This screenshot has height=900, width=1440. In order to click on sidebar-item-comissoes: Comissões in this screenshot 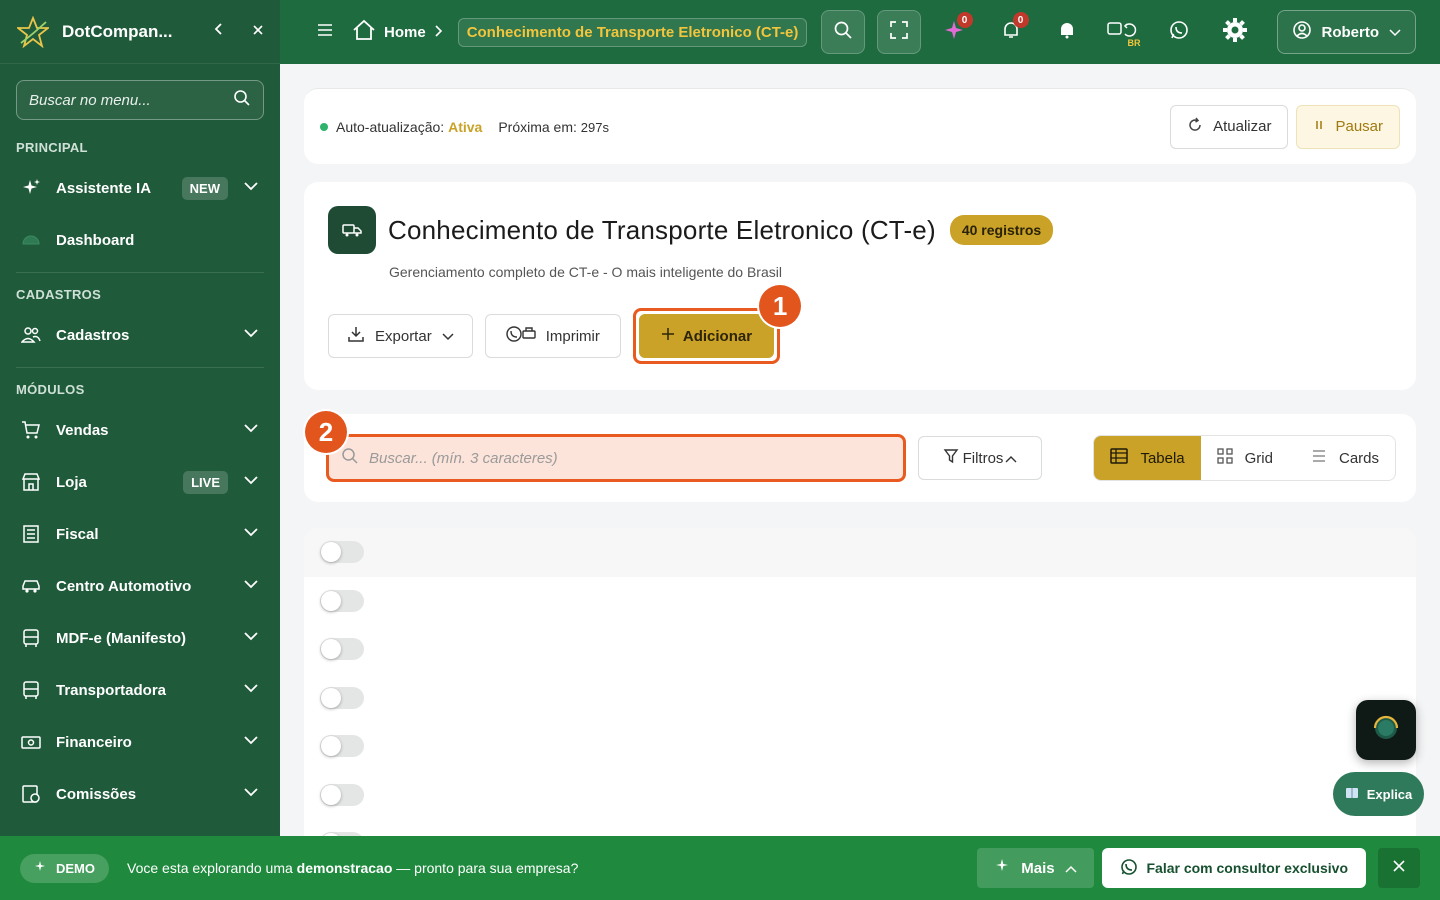, I will do `click(140, 794)`.